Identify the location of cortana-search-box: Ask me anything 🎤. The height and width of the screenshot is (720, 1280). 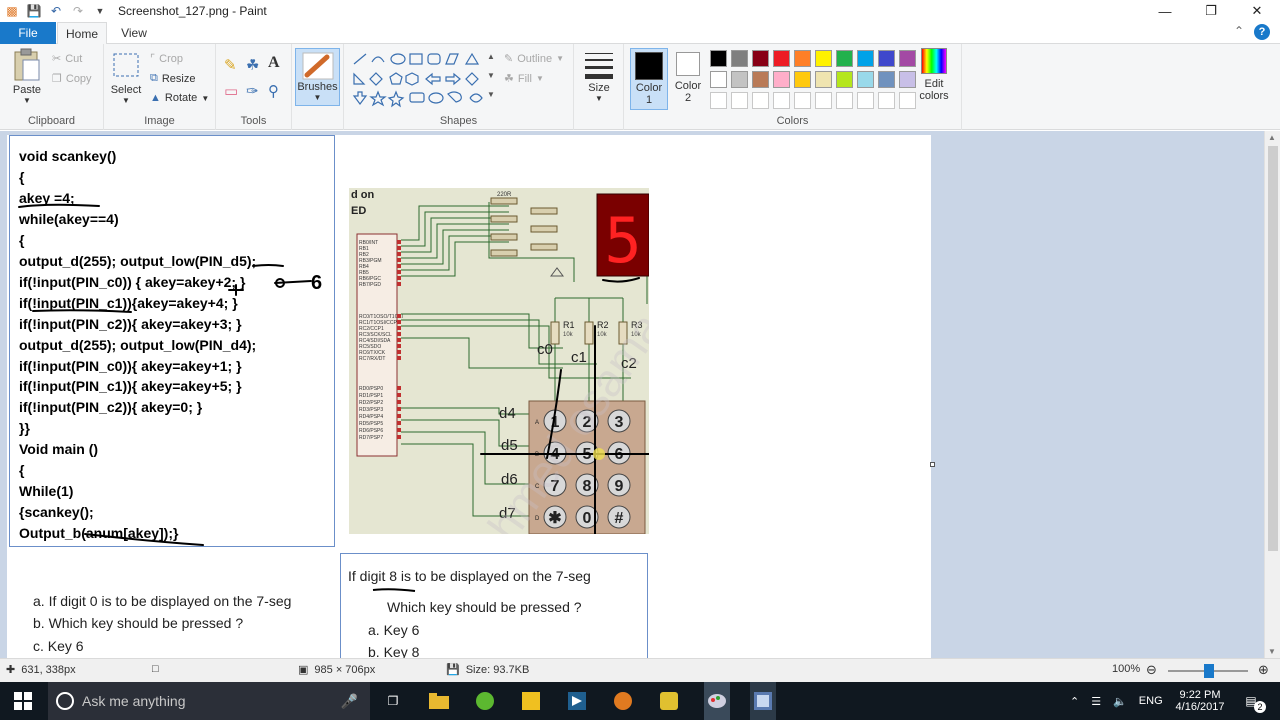
(209, 701).